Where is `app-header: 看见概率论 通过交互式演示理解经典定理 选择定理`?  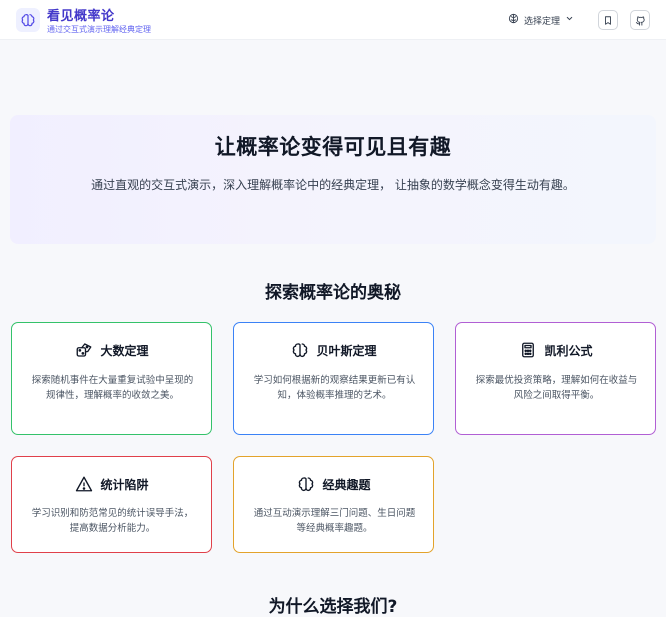
app-header: 看见概率论 通过交互式演示理解经典定理 选择定理 is located at coordinates (333, 20).